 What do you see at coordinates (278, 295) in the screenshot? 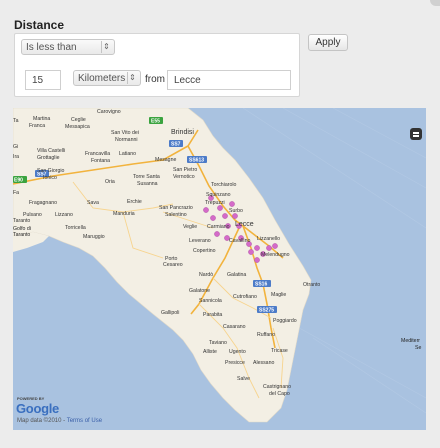
I see `place-label: Maglie` at bounding box center [278, 295].